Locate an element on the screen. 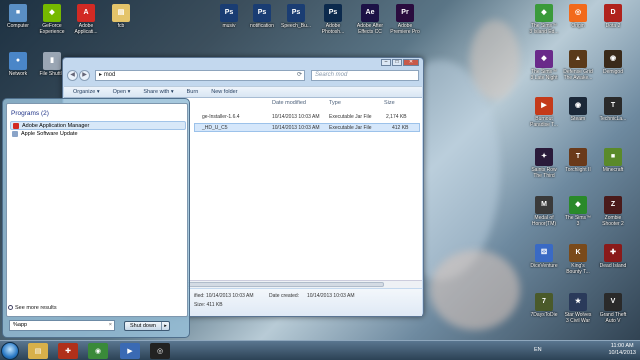  clock-time: 11:00 AM is located at coordinates (622, 346).